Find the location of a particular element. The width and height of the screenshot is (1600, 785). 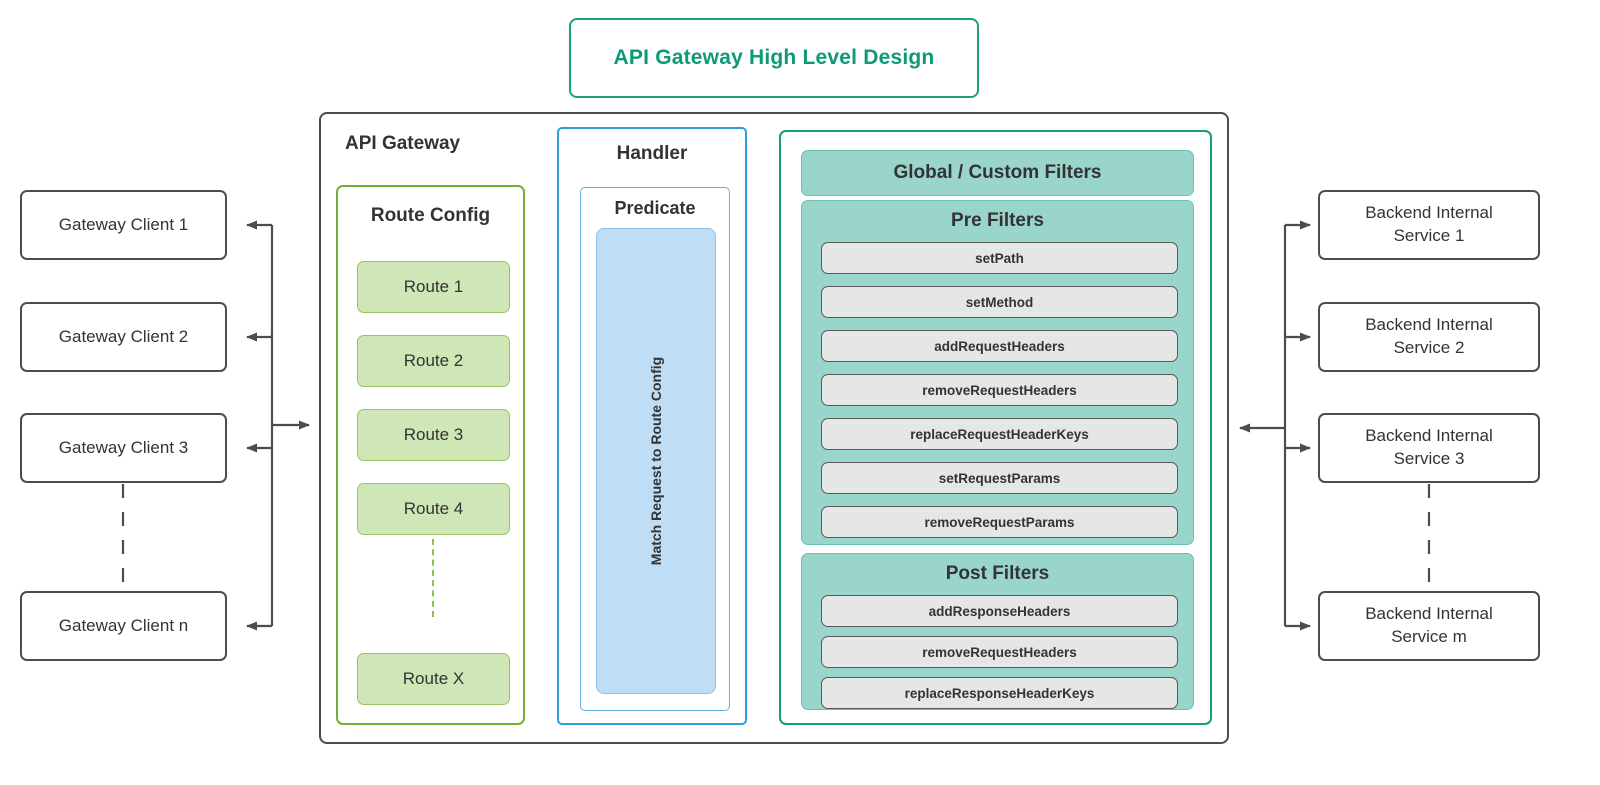

route-continuation-dashed-line is located at coordinates (433, 578).